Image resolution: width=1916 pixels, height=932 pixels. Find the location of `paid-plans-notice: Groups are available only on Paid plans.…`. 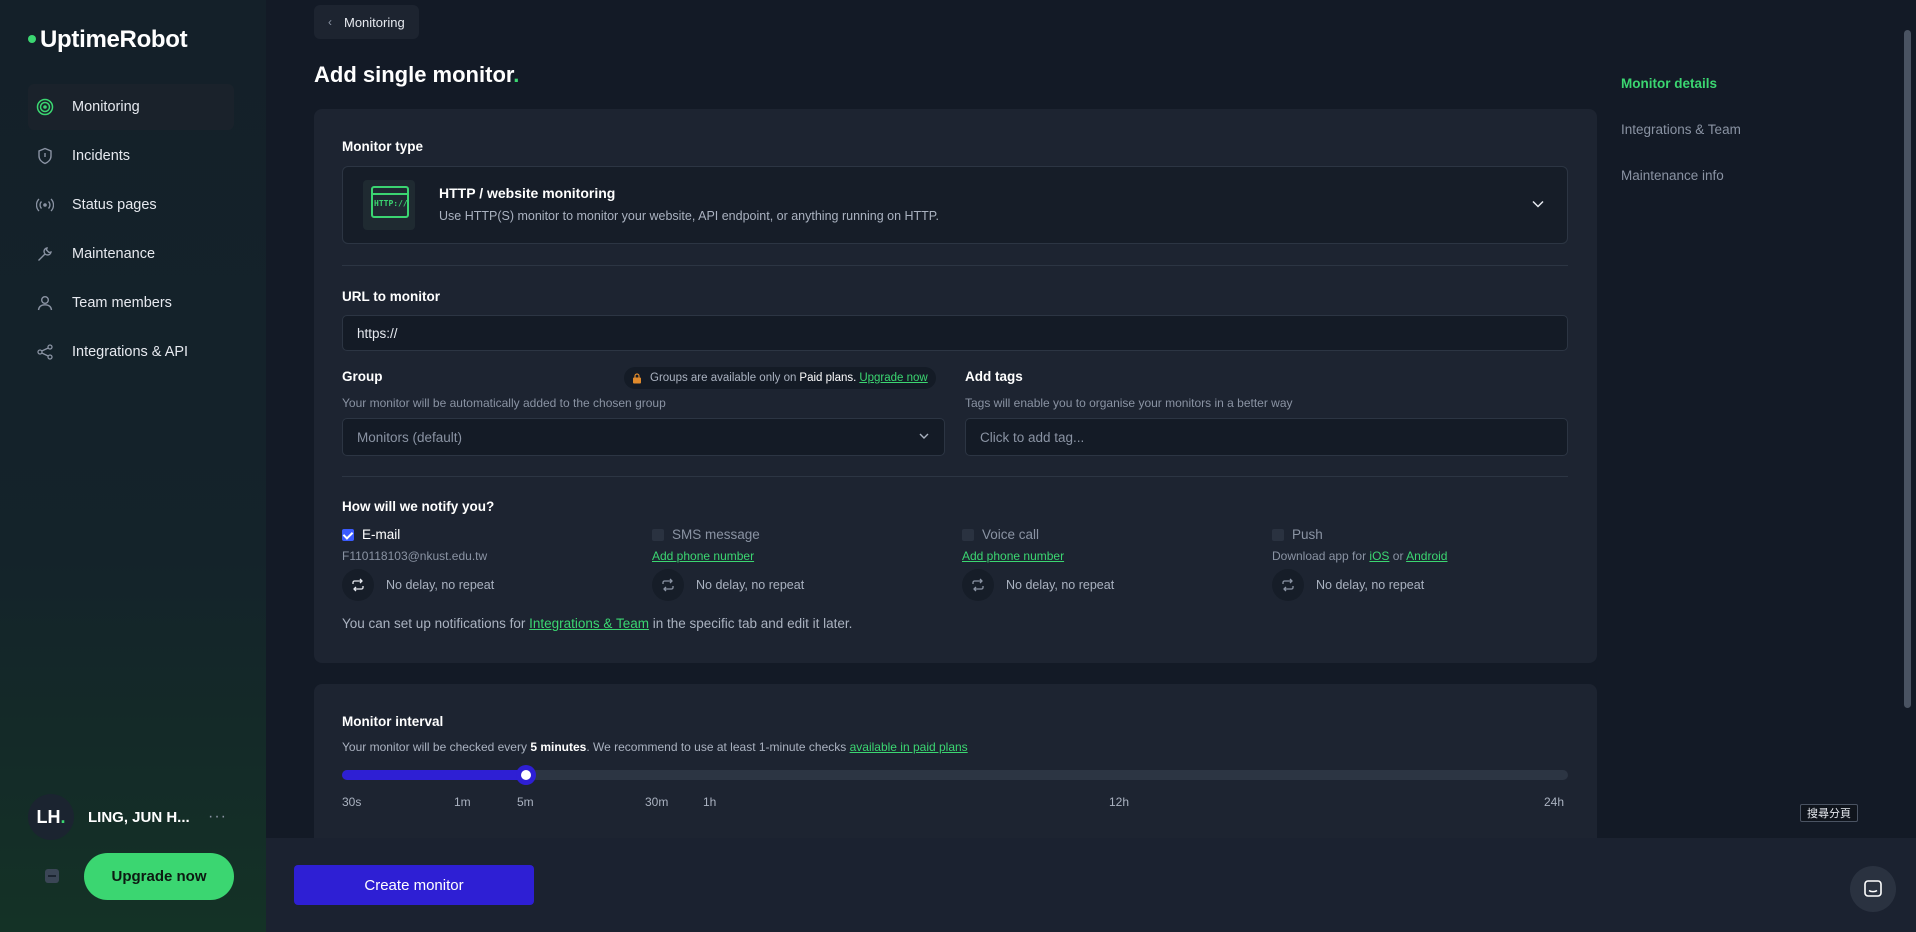

paid-plans-notice: Groups are available only on Paid plans.… is located at coordinates (780, 378).